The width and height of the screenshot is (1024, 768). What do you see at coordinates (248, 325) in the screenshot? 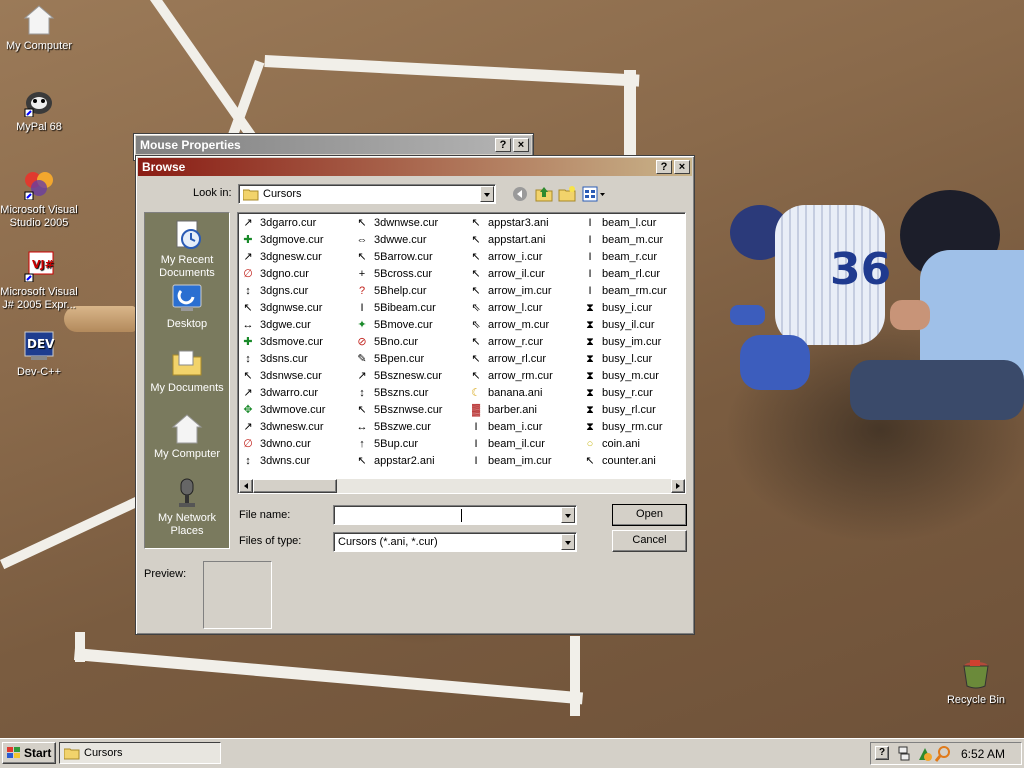
I see `resize-horizontal-icon: ↔` at bounding box center [248, 325].